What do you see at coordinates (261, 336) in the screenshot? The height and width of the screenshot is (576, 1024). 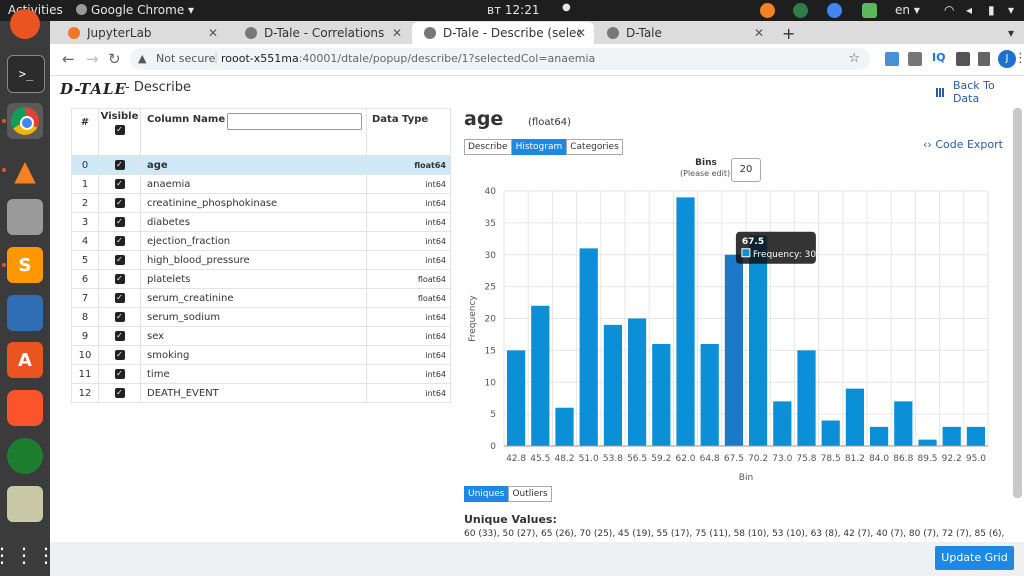 I see `column-row: 9 ✓ sex int64` at bounding box center [261, 336].